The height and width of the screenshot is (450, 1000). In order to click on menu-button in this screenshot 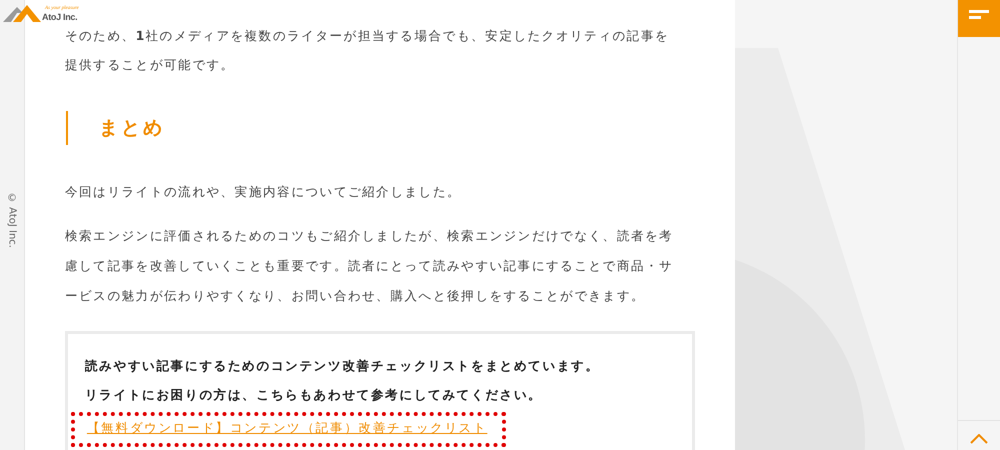, I will do `click(979, 18)`.